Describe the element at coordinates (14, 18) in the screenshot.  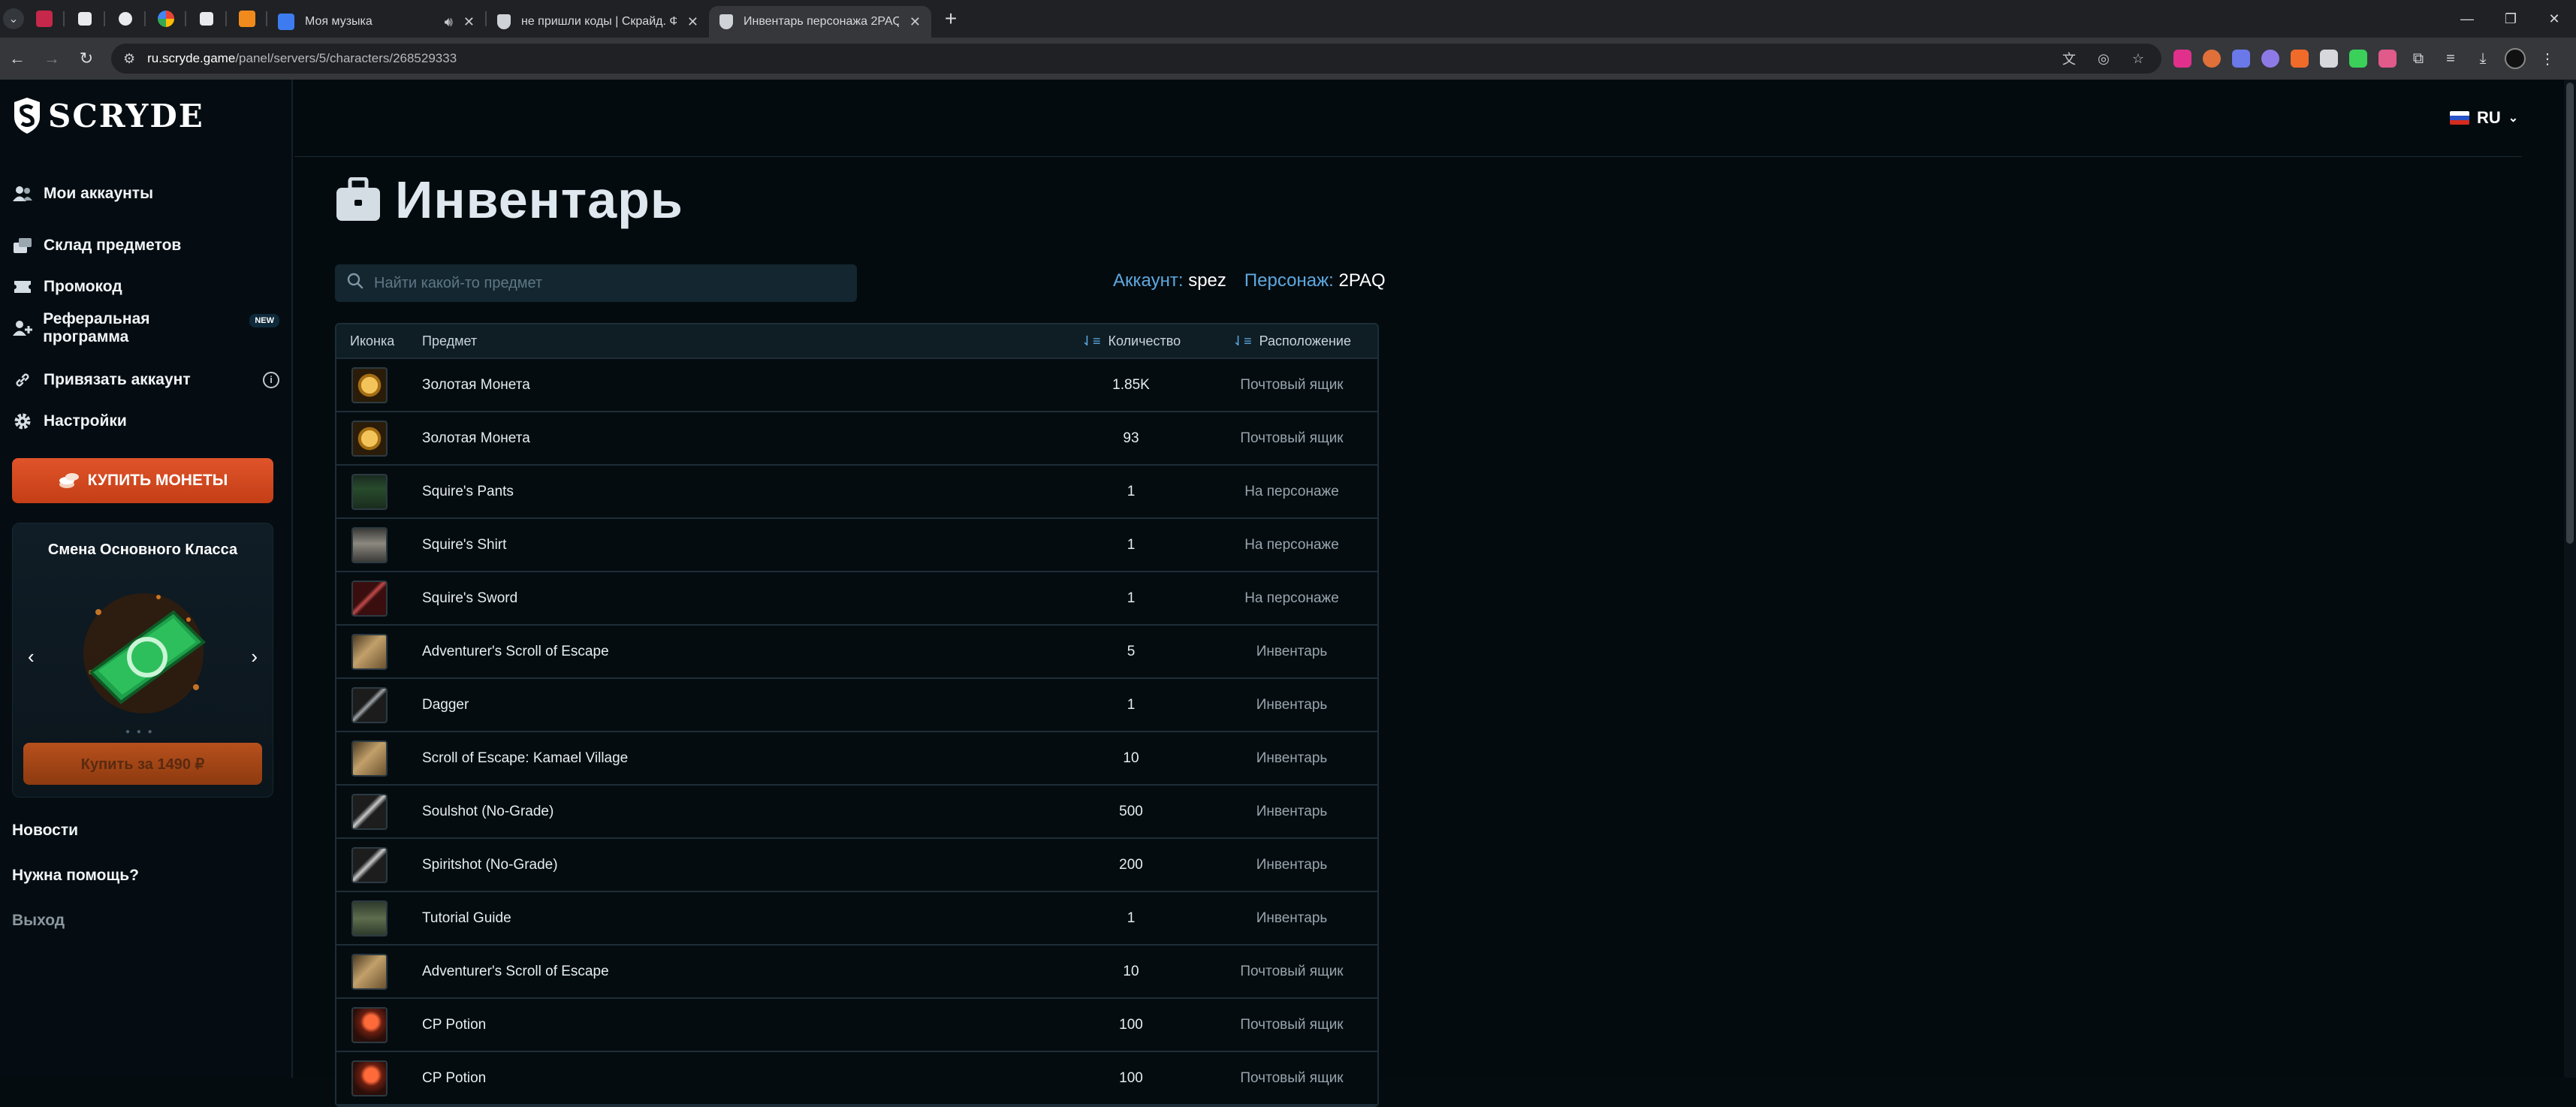
I see `tab-search-button: ⌄` at that location.